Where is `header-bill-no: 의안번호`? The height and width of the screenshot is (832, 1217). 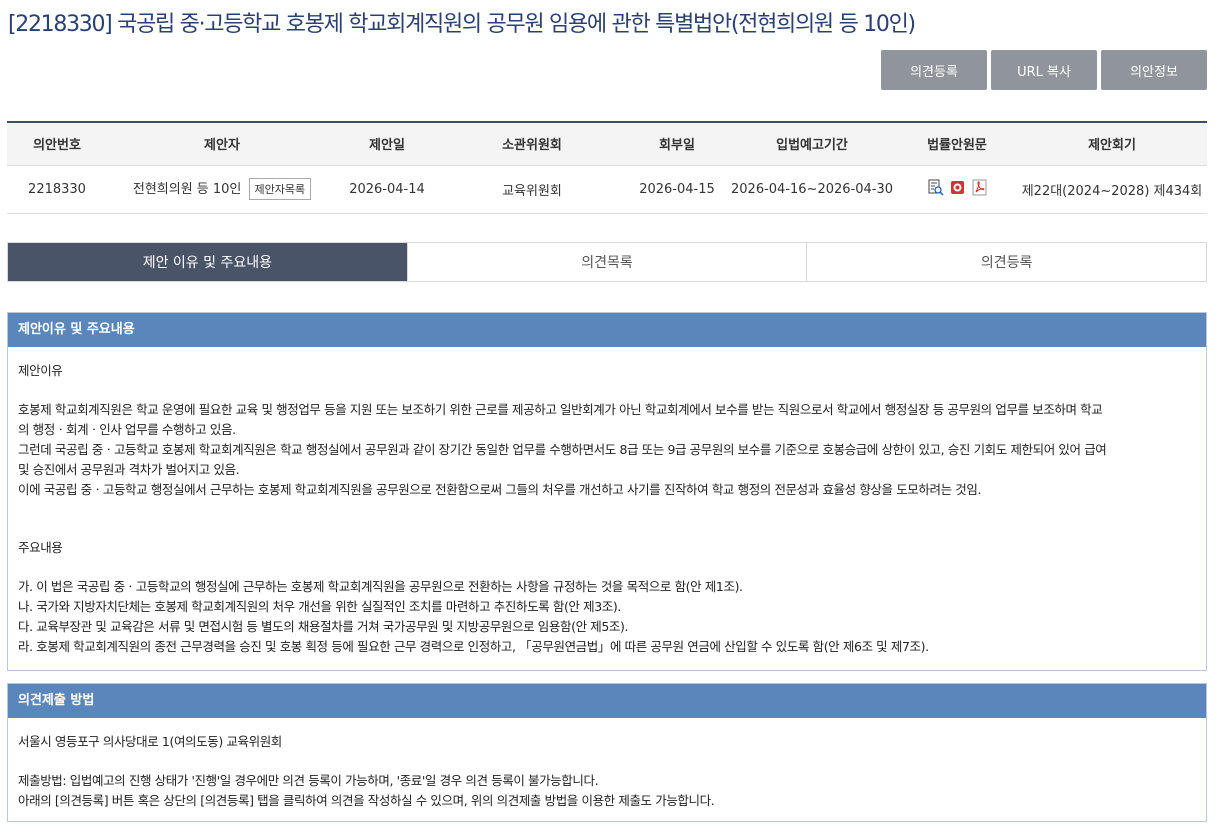
header-bill-no: 의안번호 is located at coordinates (57, 143).